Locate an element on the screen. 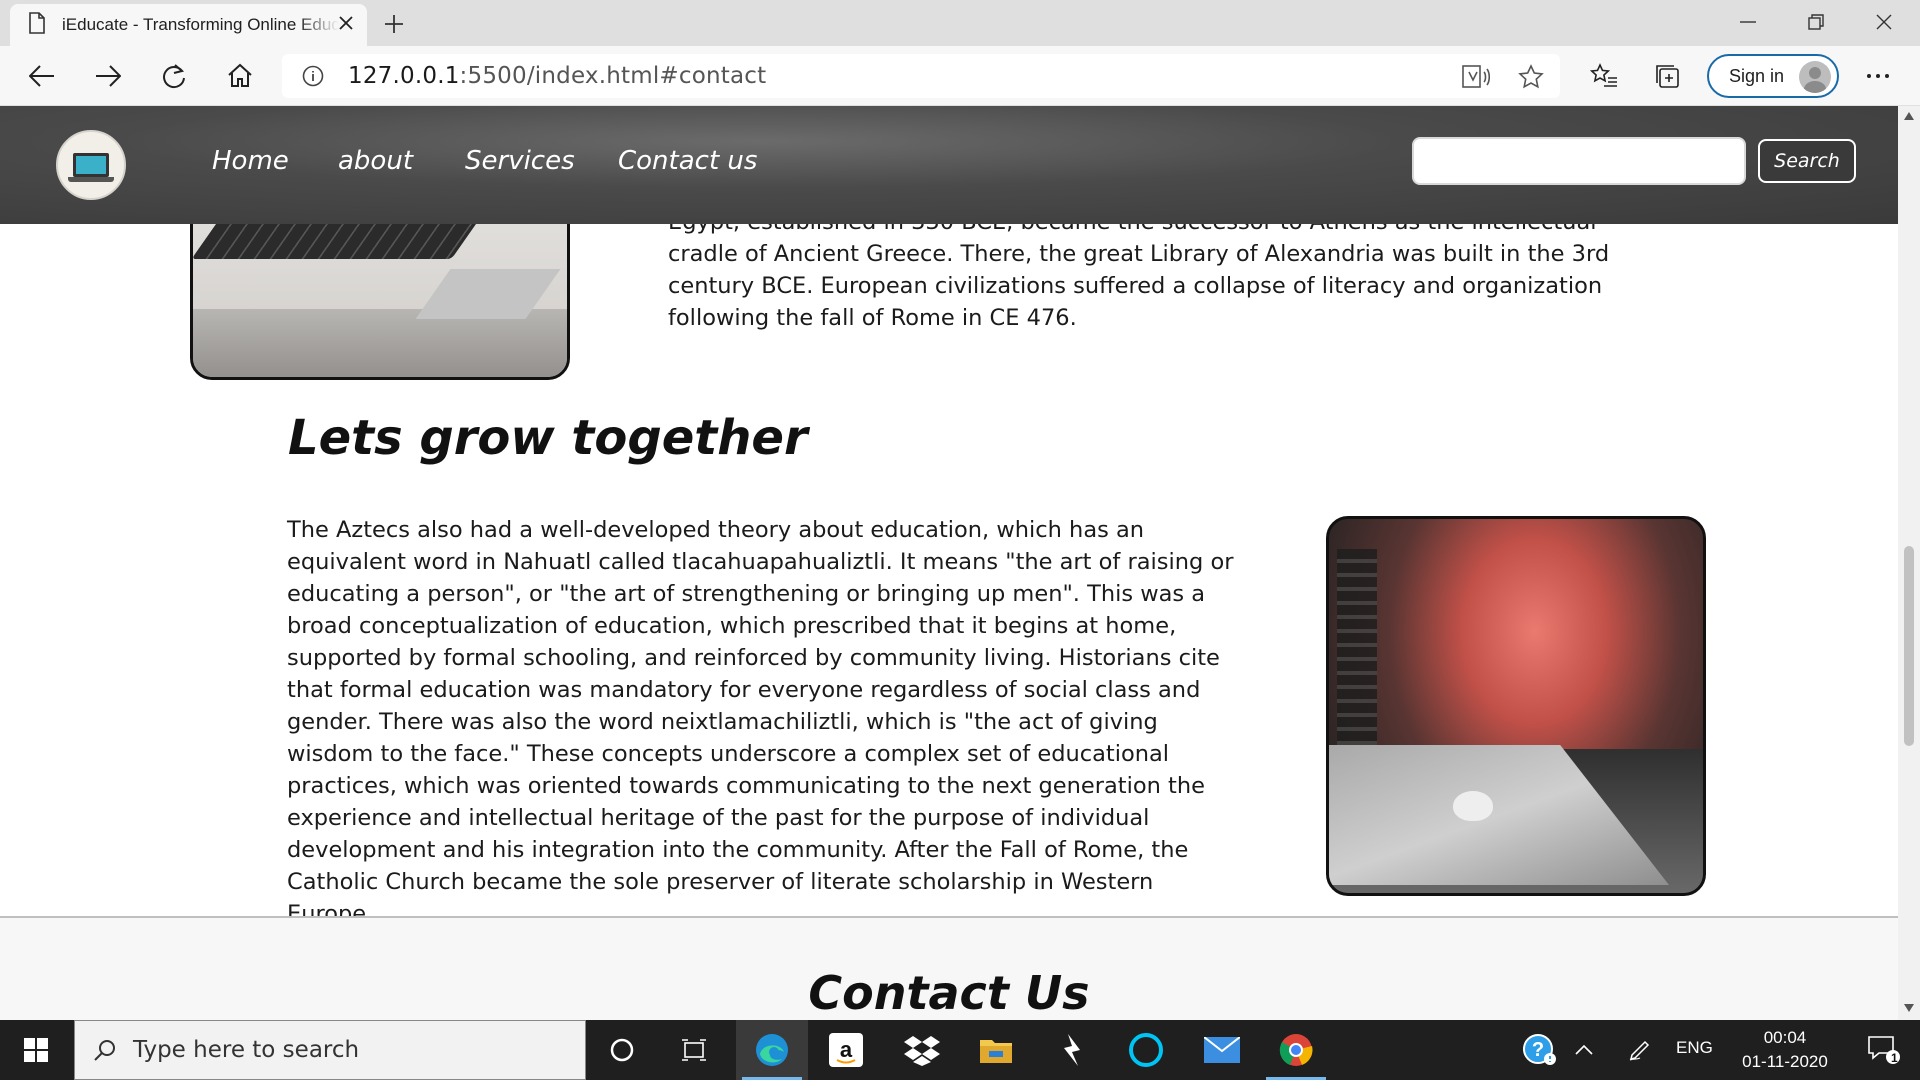  taskbar-dropbox is located at coordinates (922, 1050).